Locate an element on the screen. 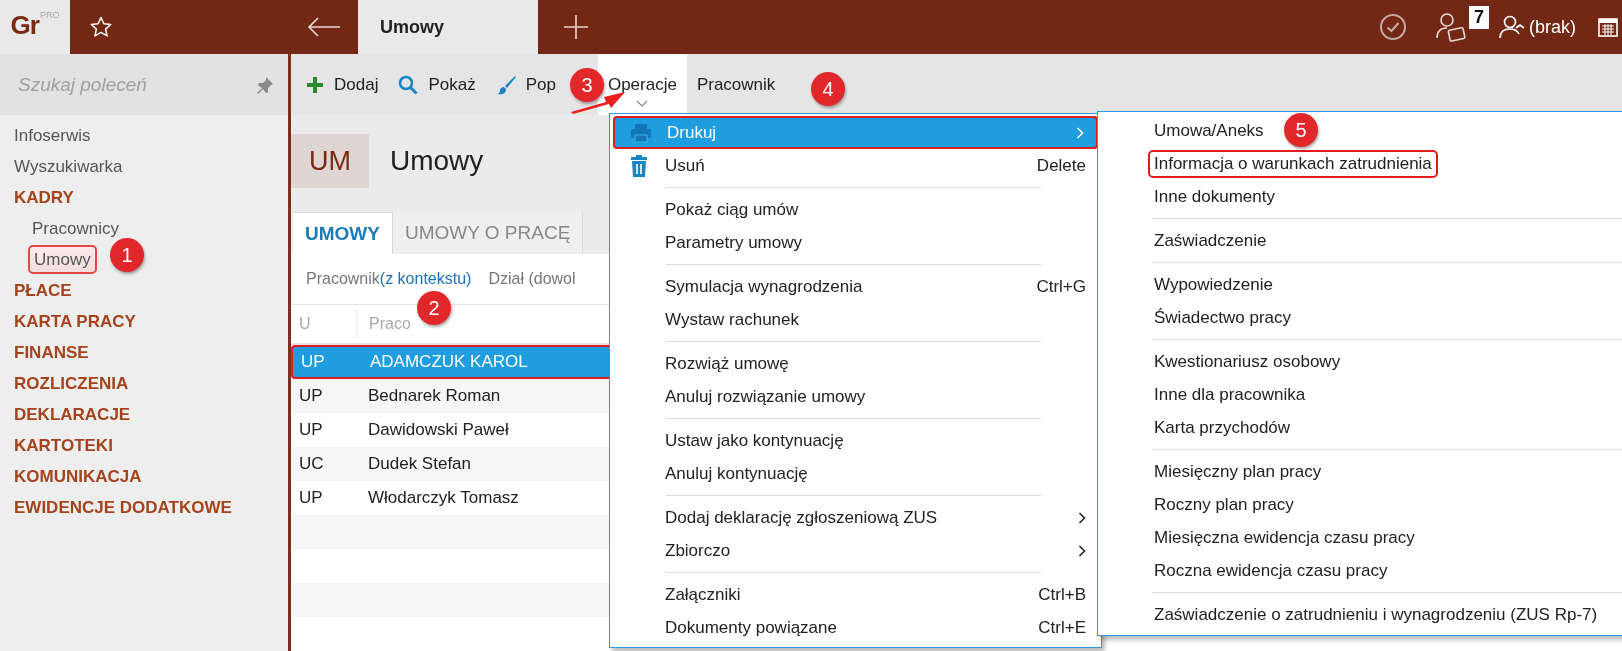 This screenshot has width=1622, height=651. sidebar-item: ROZLICZENIA is located at coordinates (144, 383).